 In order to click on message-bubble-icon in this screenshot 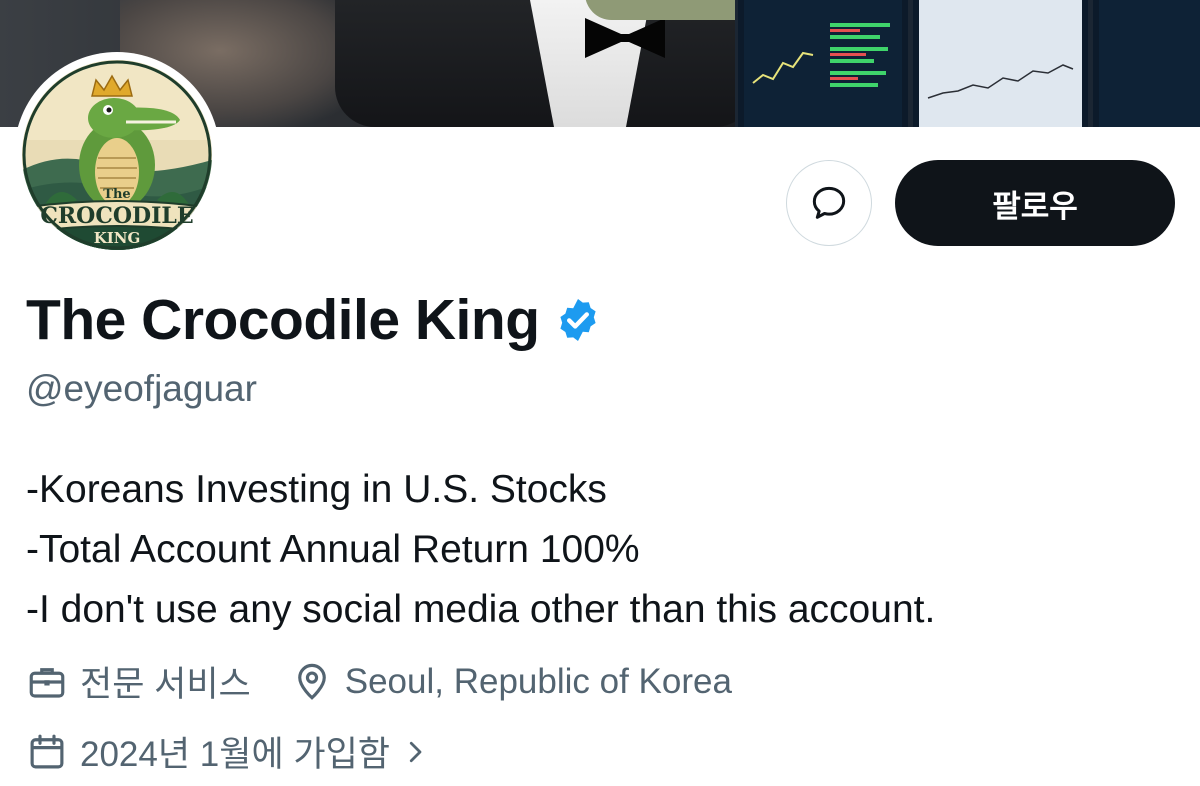, I will do `click(829, 202)`.